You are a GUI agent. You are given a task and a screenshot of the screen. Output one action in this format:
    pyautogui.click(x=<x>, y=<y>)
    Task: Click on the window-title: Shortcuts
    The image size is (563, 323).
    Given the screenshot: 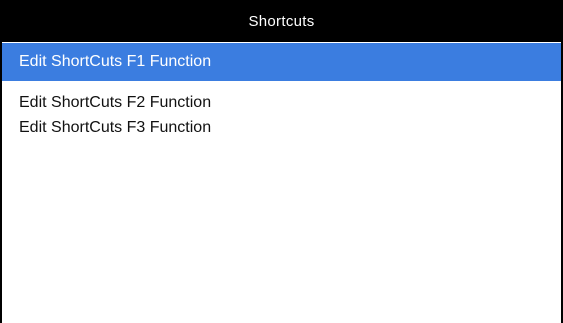 What is the action you would take?
    pyautogui.click(x=281, y=21)
    